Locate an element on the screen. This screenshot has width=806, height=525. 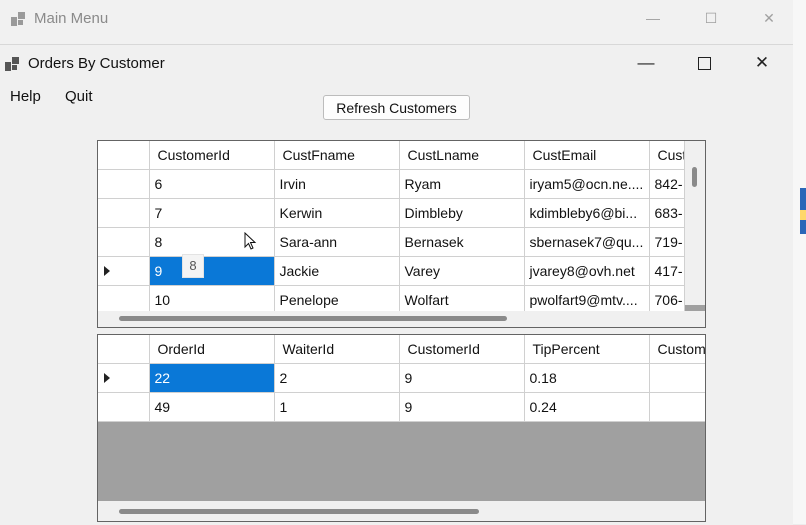
cell-custlname: Ryam is located at coordinates (462, 184).